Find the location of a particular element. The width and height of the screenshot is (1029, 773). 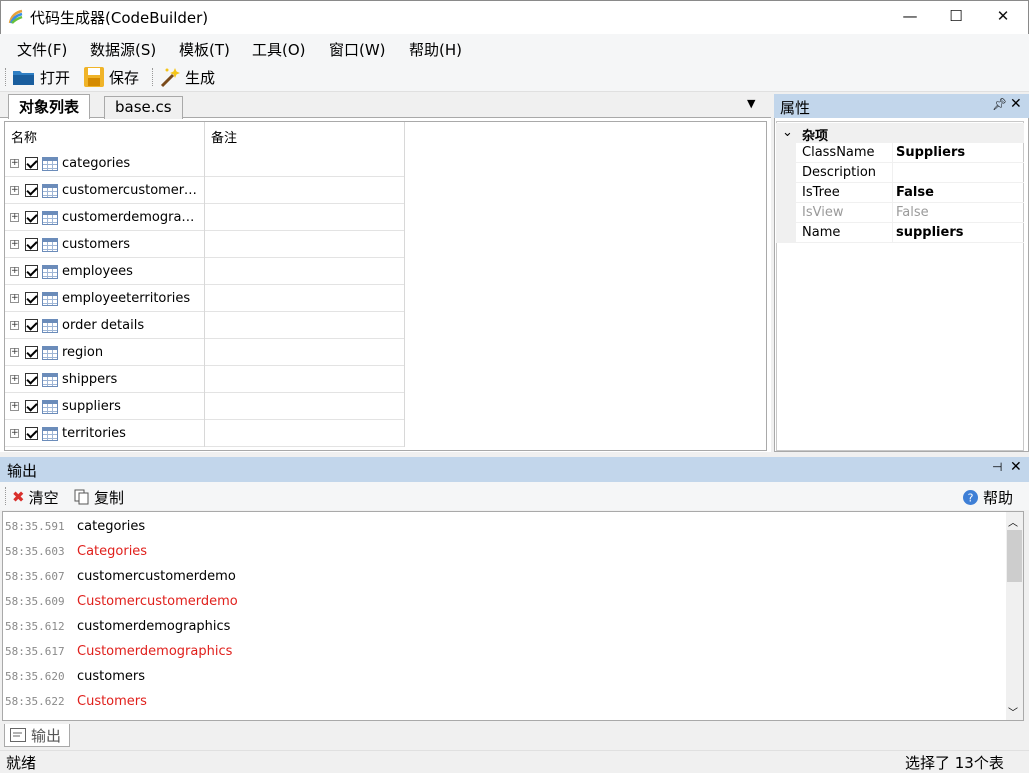

output-pin-icon: ⊣ is located at coordinates (997, 467).